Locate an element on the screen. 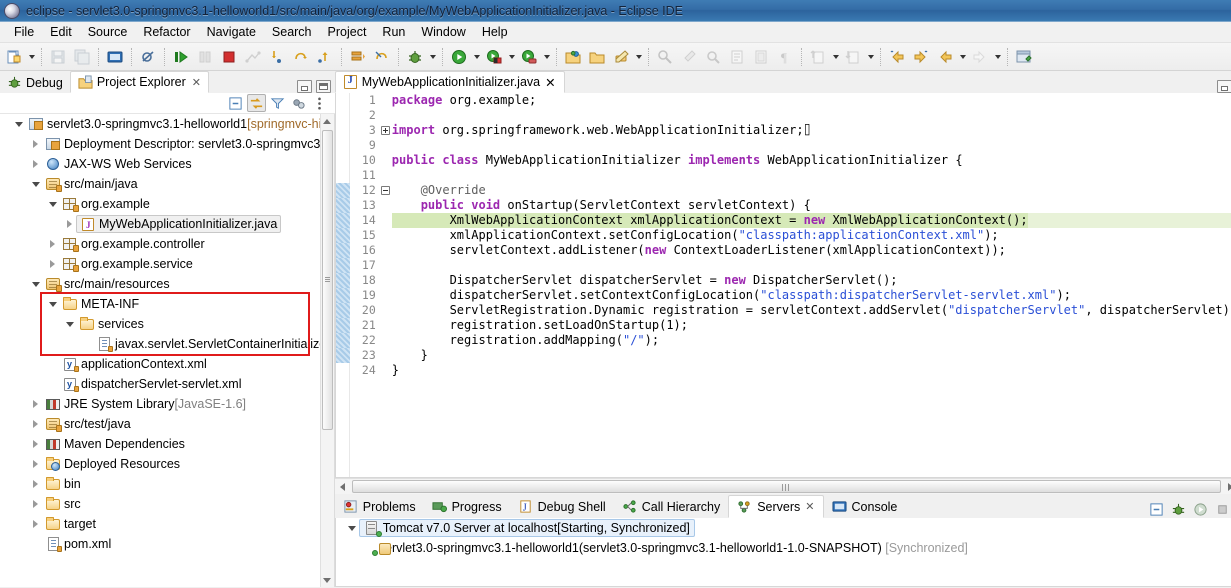 The height and width of the screenshot is (588, 1231). run-launch-button is located at coordinates (459, 57).